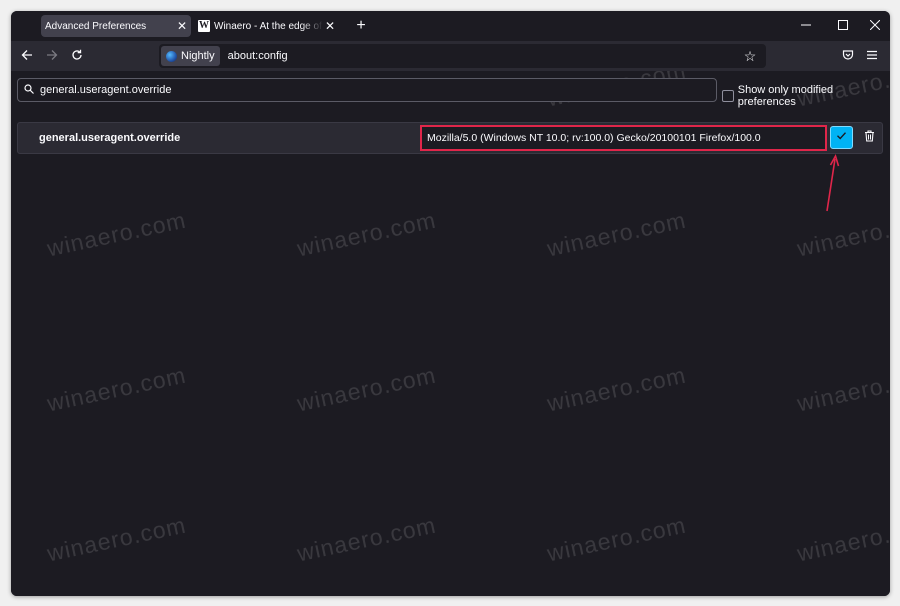 The image size is (900, 606). Describe the element at coordinates (875, 26) in the screenshot. I see `close-icon` at that location.